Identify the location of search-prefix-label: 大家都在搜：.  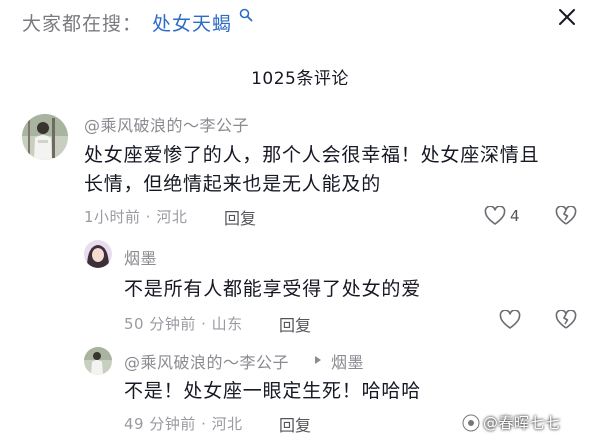
(82, 24).